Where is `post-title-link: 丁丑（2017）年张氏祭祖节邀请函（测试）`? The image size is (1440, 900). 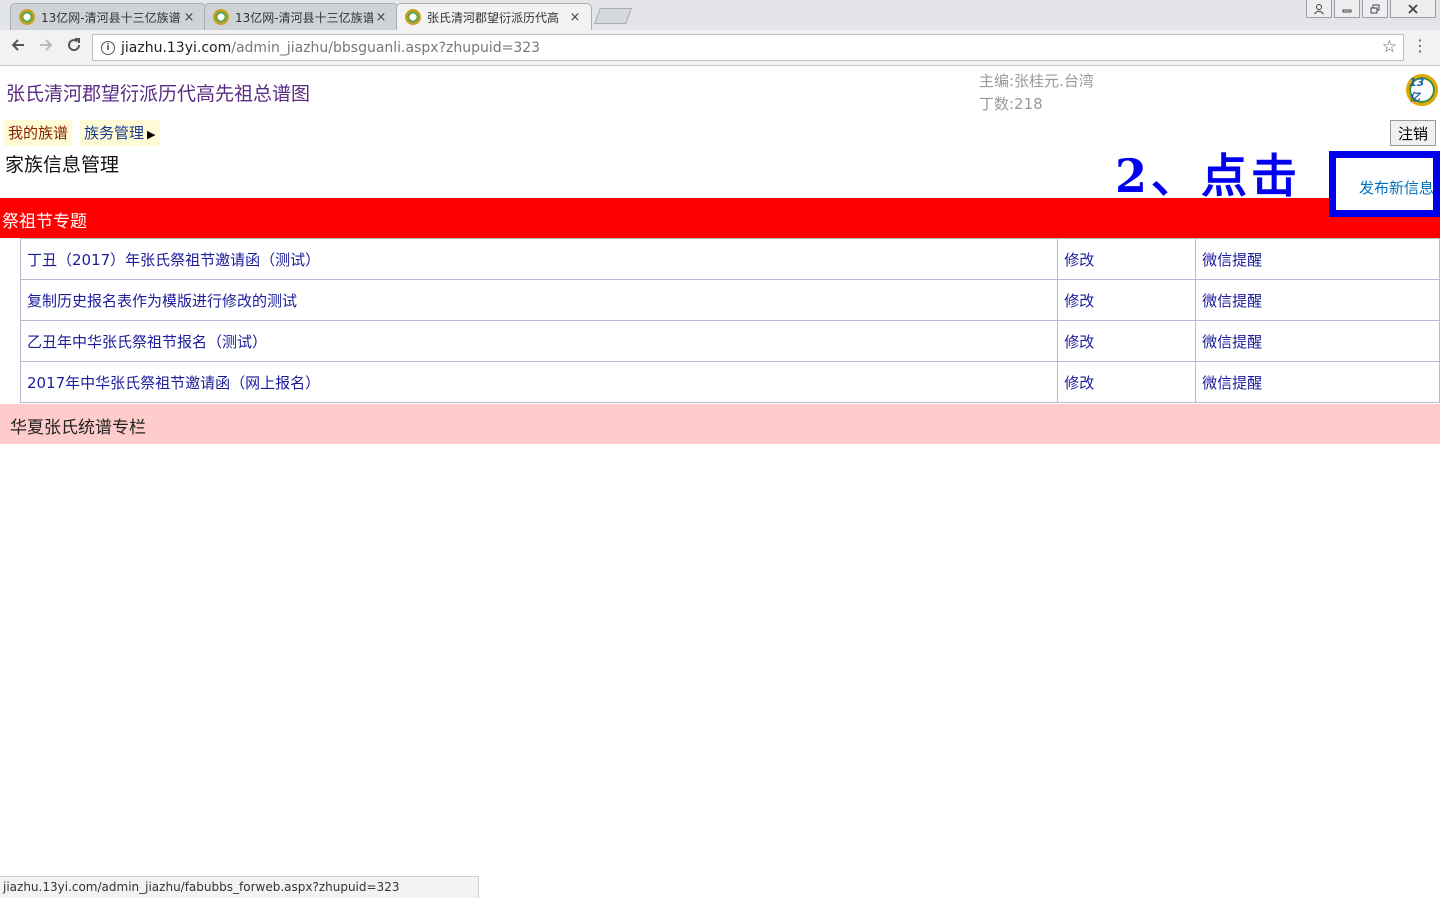 post-title-link: 丁丑（2017）年张氏祭祖节邀请函（测试） is located at coordinates (539, 259).